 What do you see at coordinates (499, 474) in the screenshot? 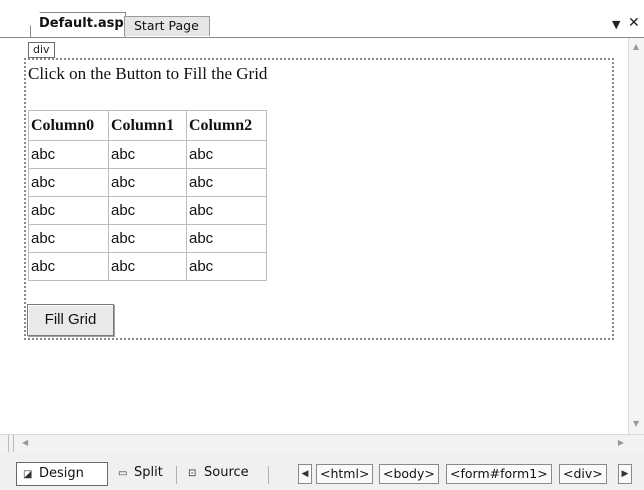
I see `breadcrumb-form: <form#form1>` at bounding box center [499, 474].